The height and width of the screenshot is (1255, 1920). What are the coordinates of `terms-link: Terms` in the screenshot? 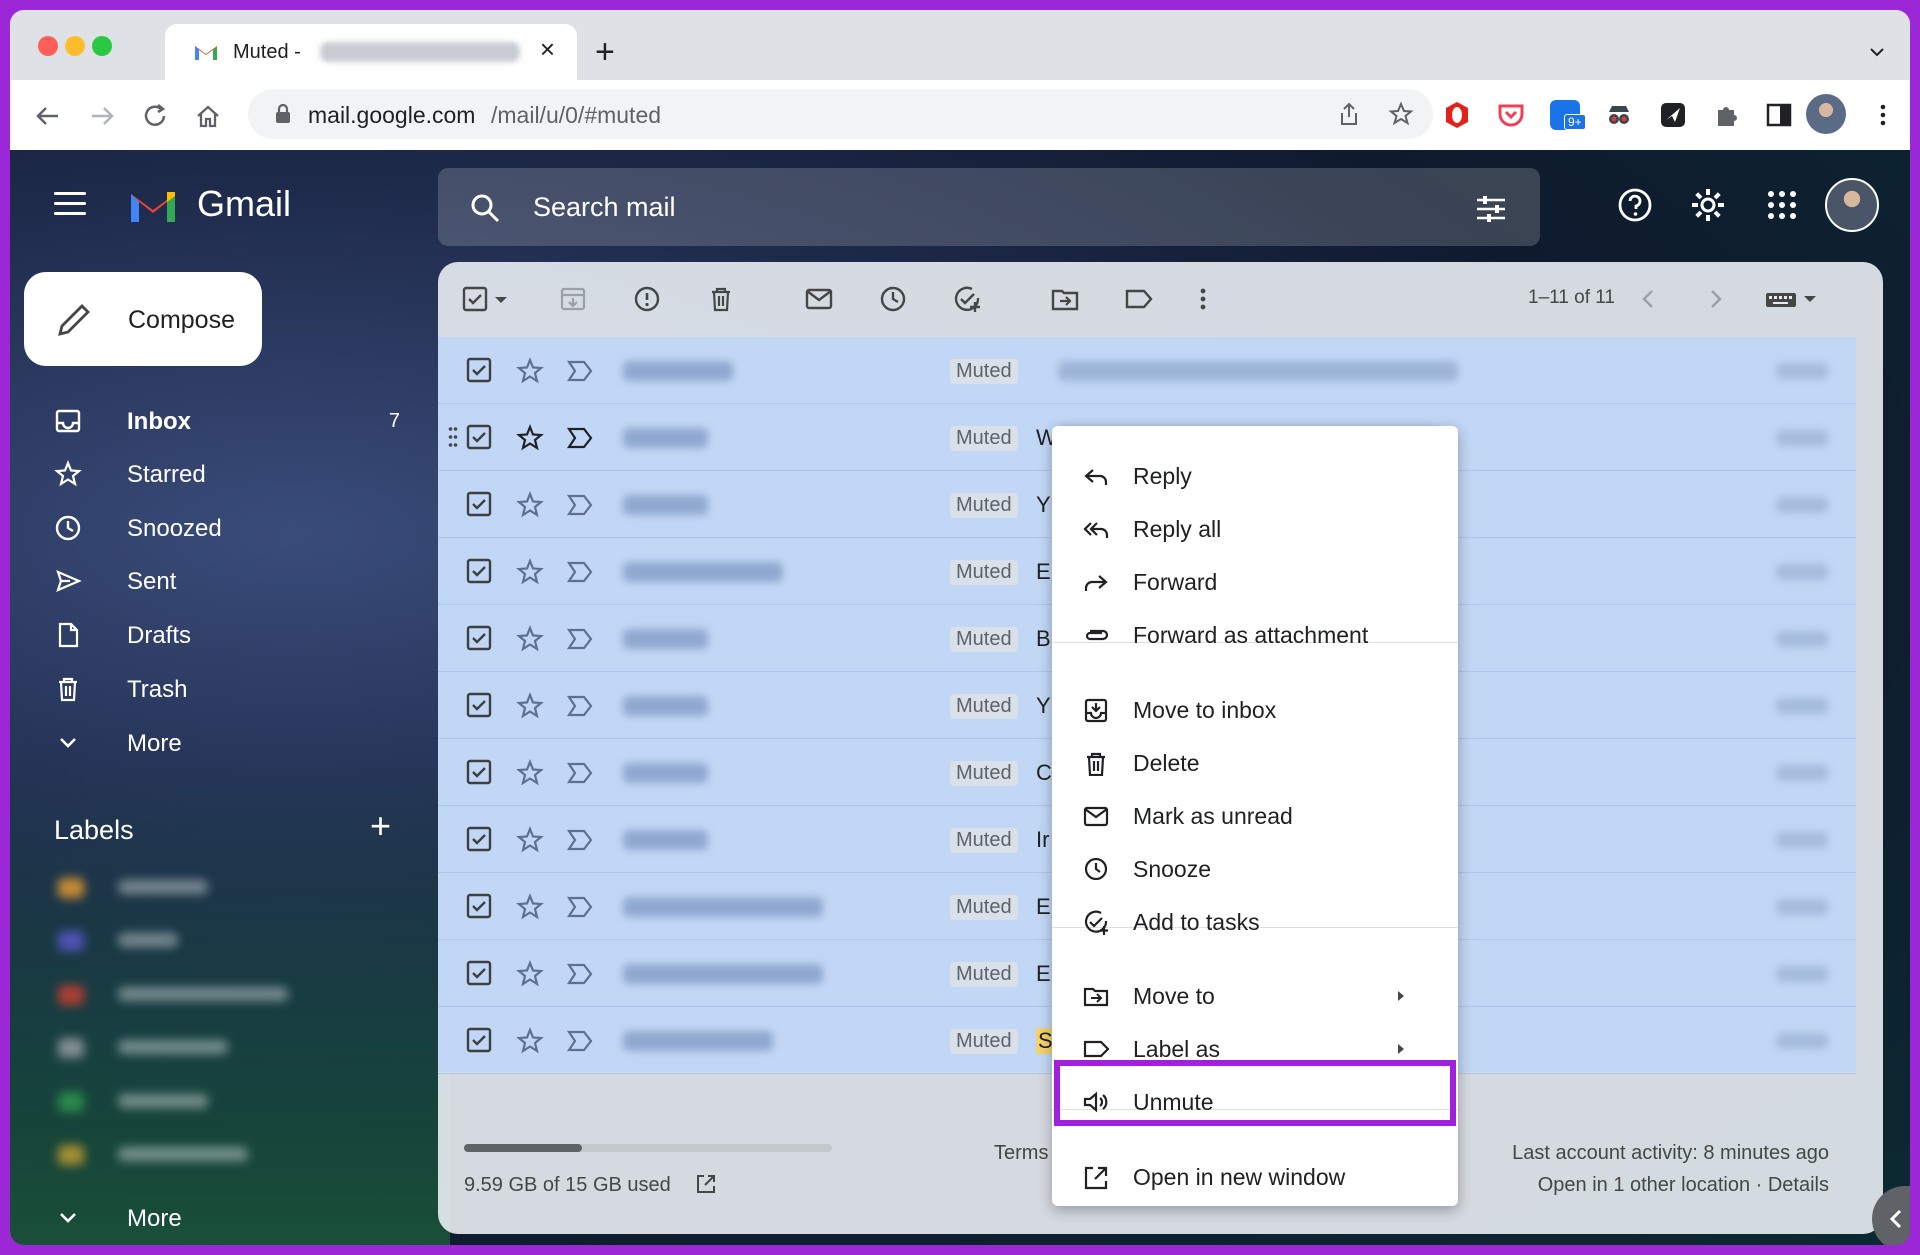 It's located at (1021, 1153).